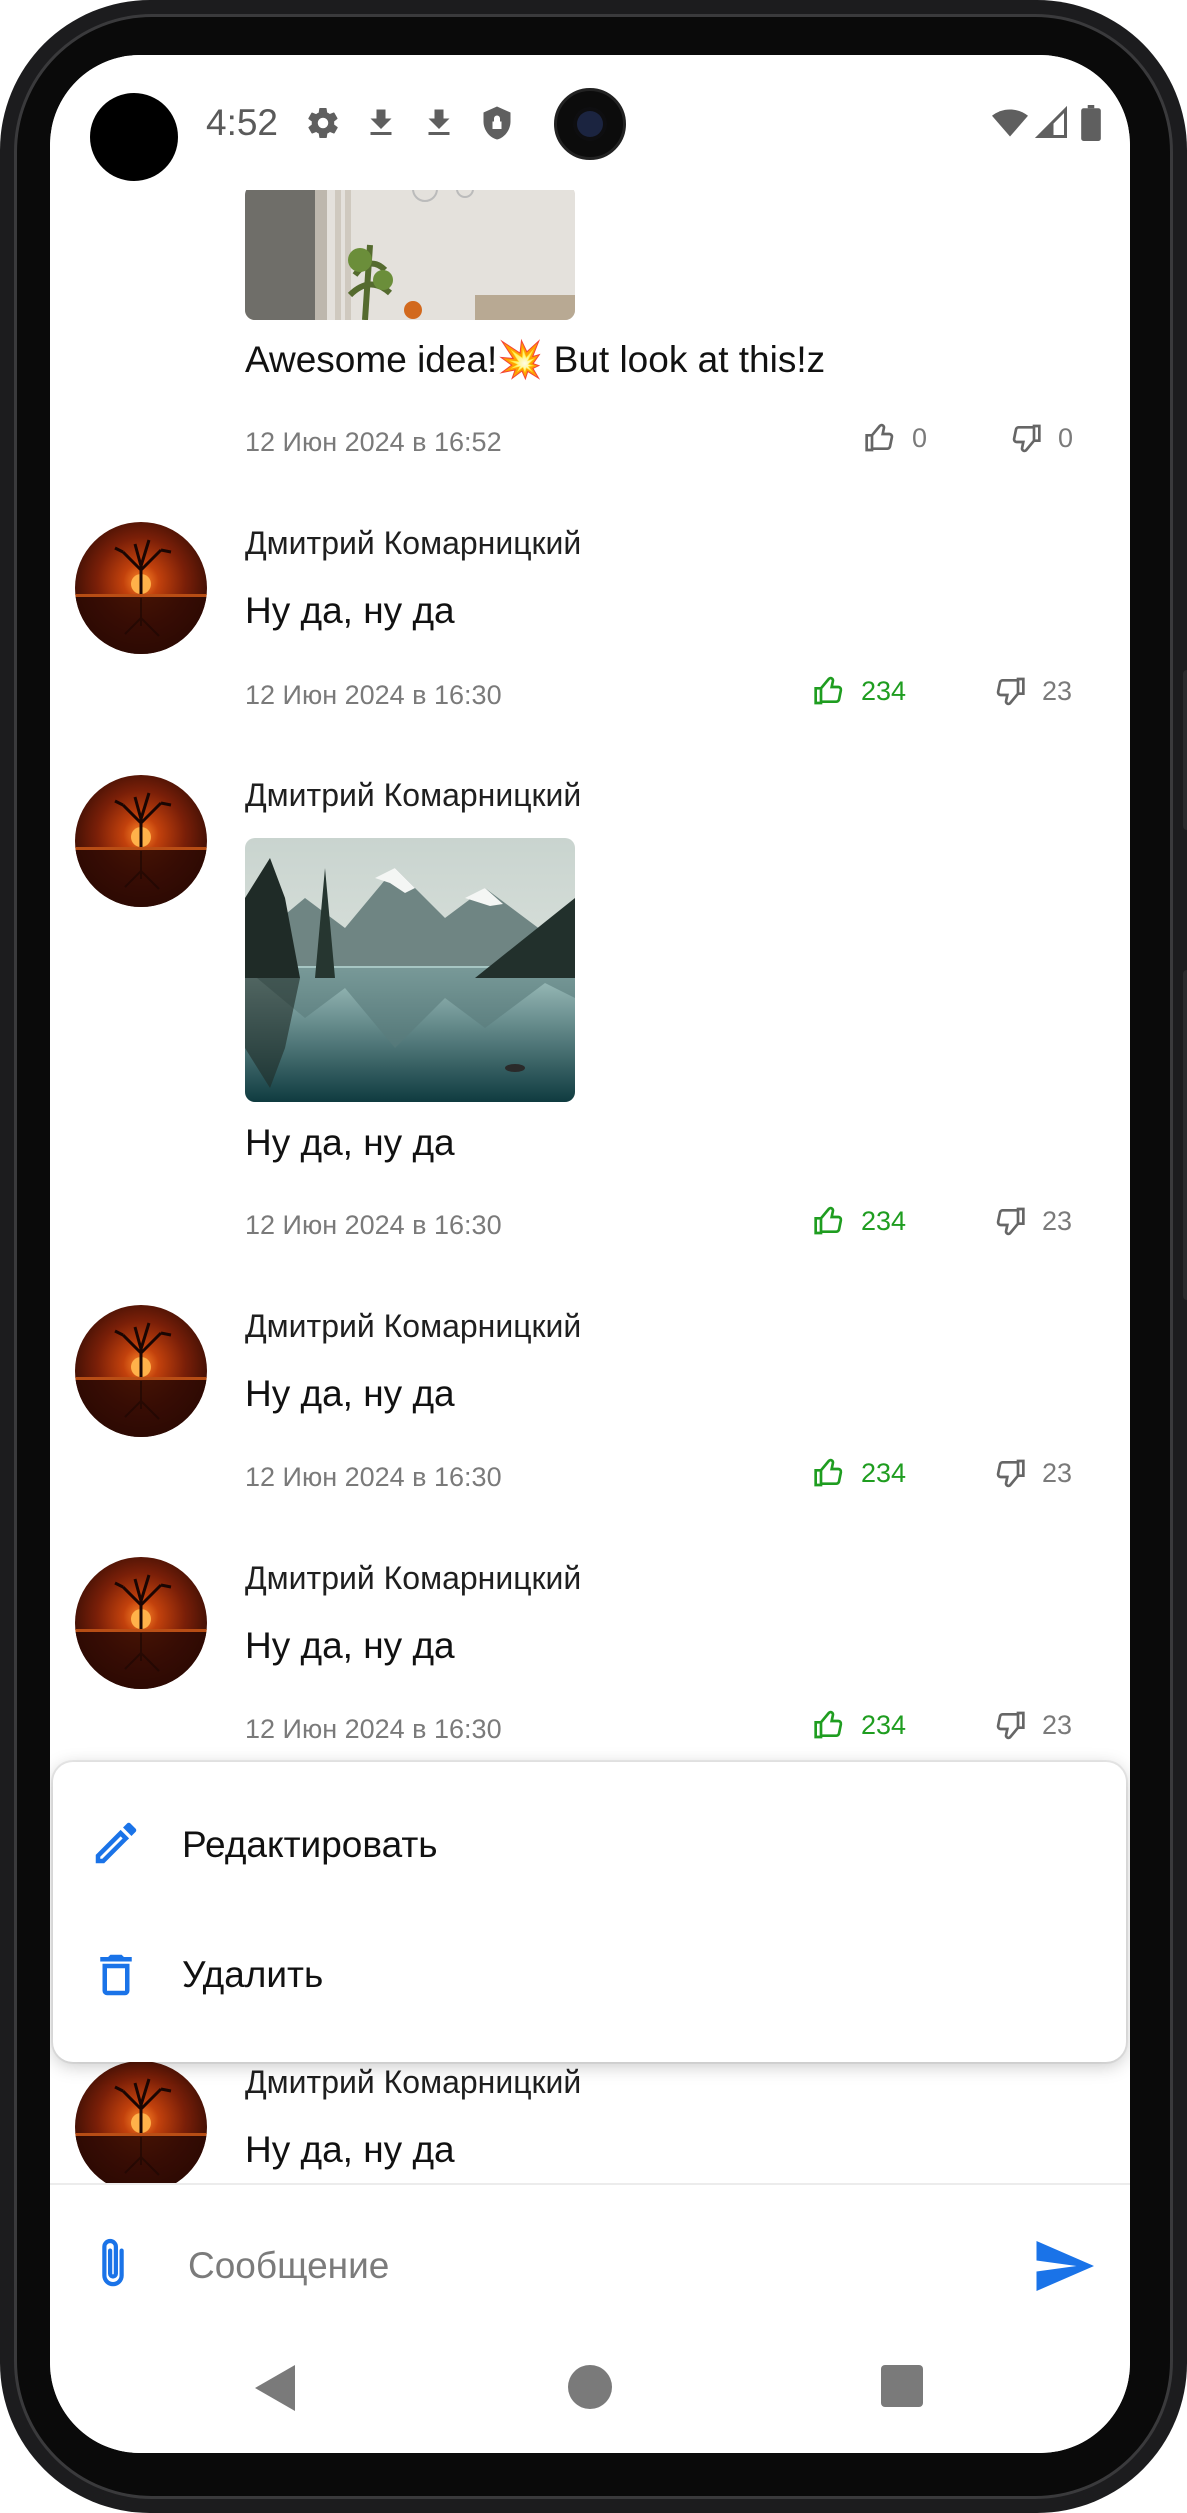  I want to click on system-nav-bar, so click(590, 2394).